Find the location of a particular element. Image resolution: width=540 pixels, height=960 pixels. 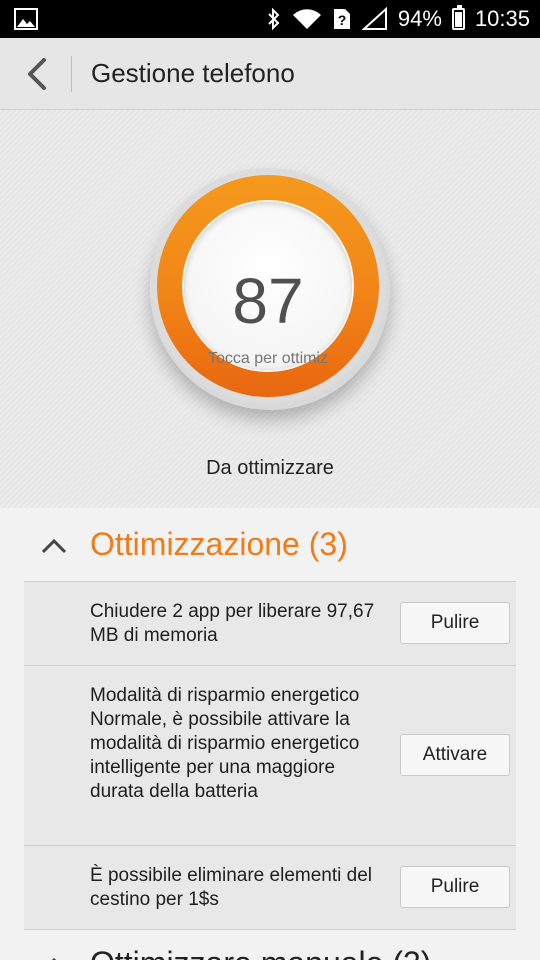

page-title: Gestione telefono is located at coordinates (193, 73).